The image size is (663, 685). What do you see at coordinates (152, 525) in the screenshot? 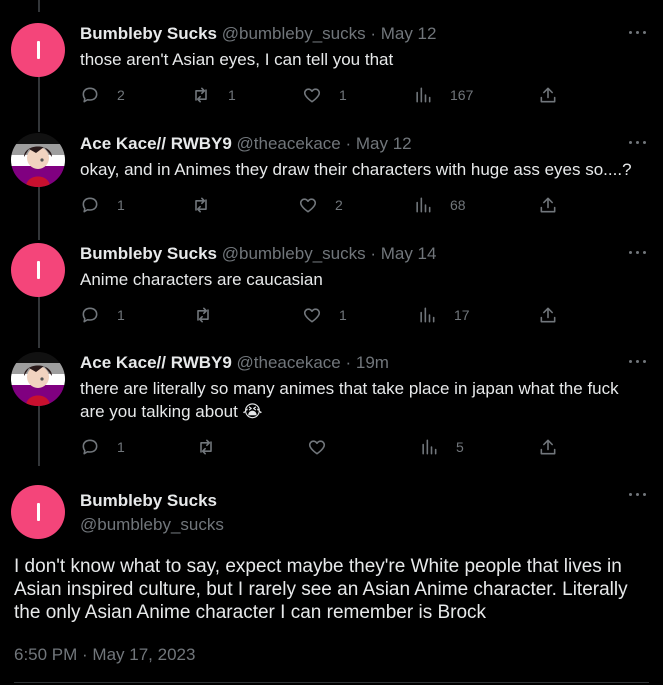
I see `handle: @bumbleby_sucks` at bounding box center [152, 525].